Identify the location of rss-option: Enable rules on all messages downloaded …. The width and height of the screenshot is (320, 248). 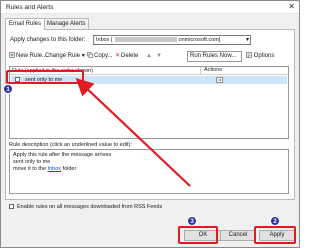
(85, 207).